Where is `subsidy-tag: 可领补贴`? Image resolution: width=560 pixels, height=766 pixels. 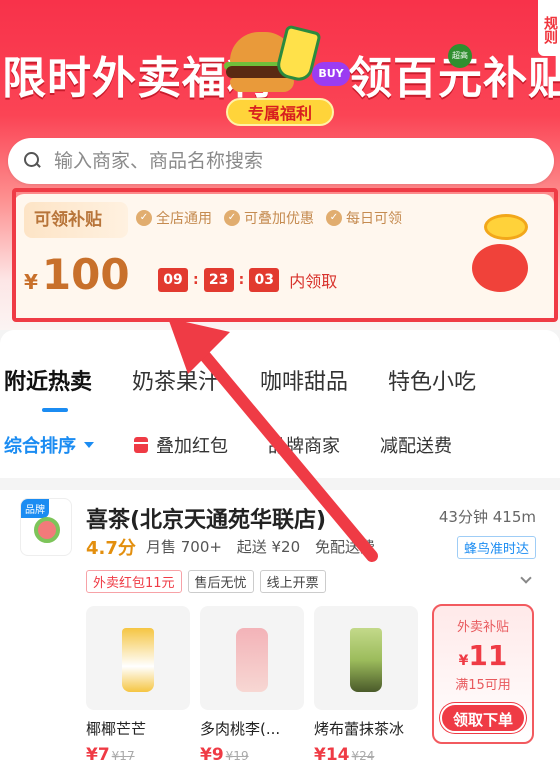 subsidy-tag: 可领补贴 is located at coordinates (76, 220).